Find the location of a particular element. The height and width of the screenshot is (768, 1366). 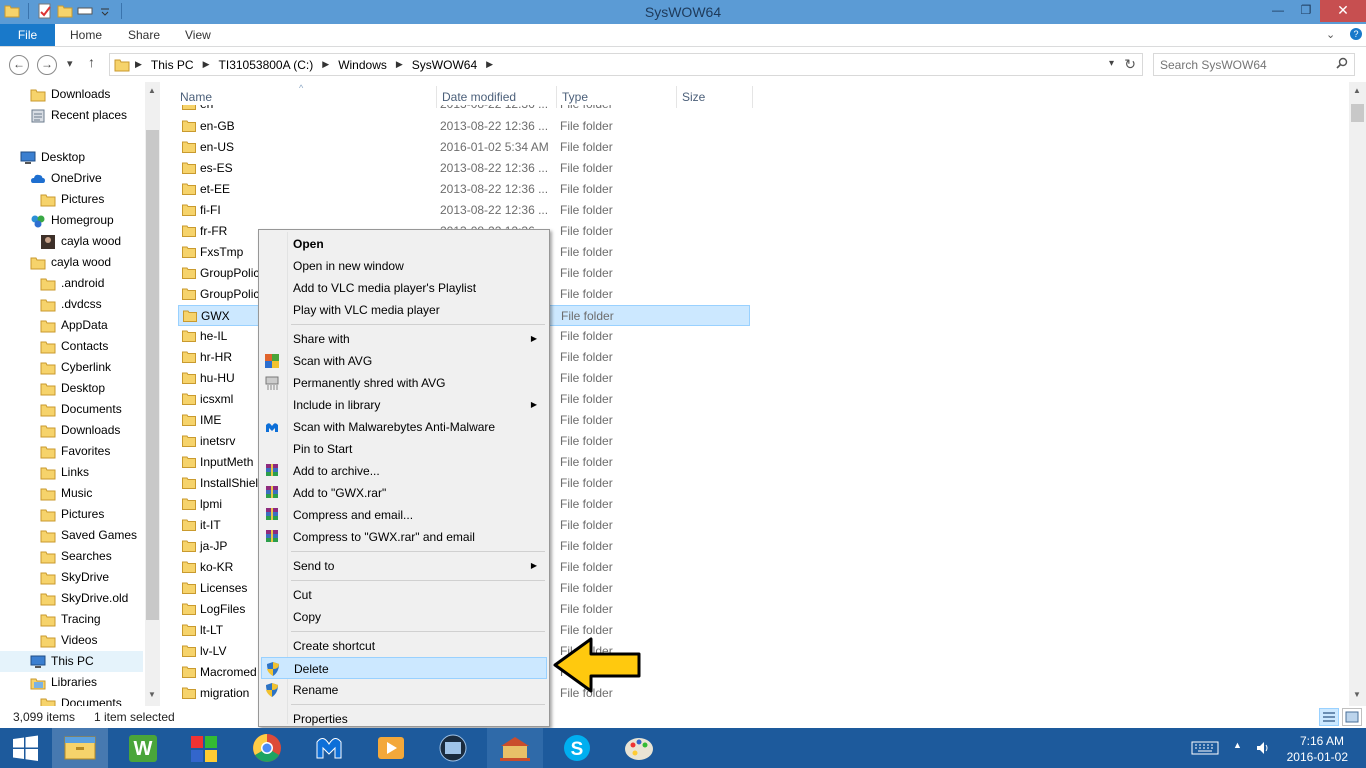

taskbar-winrar is located at coordinates (205, 748).